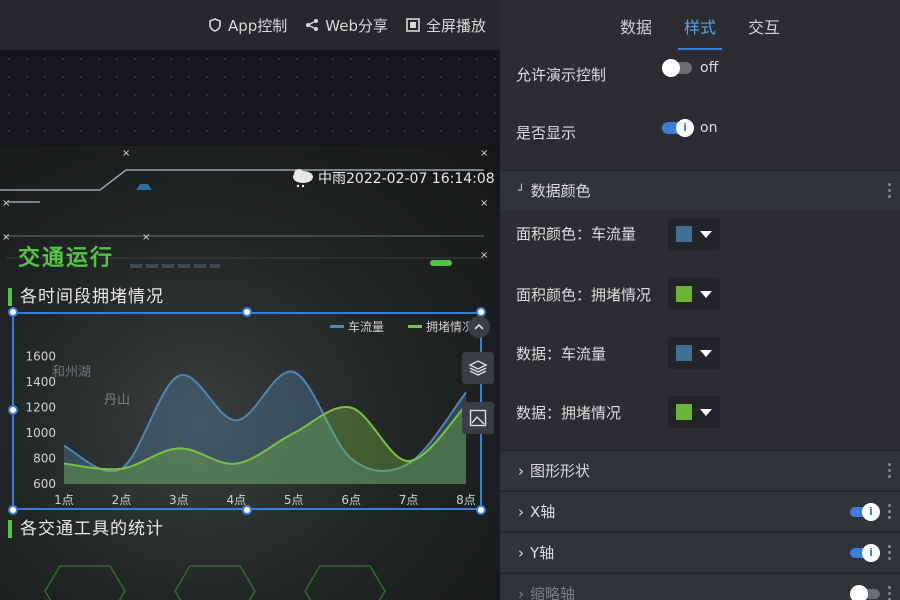 The height and width of the screenshot is (600, 900). I want to click on tab-interaction: 交互, so click(764, 25).